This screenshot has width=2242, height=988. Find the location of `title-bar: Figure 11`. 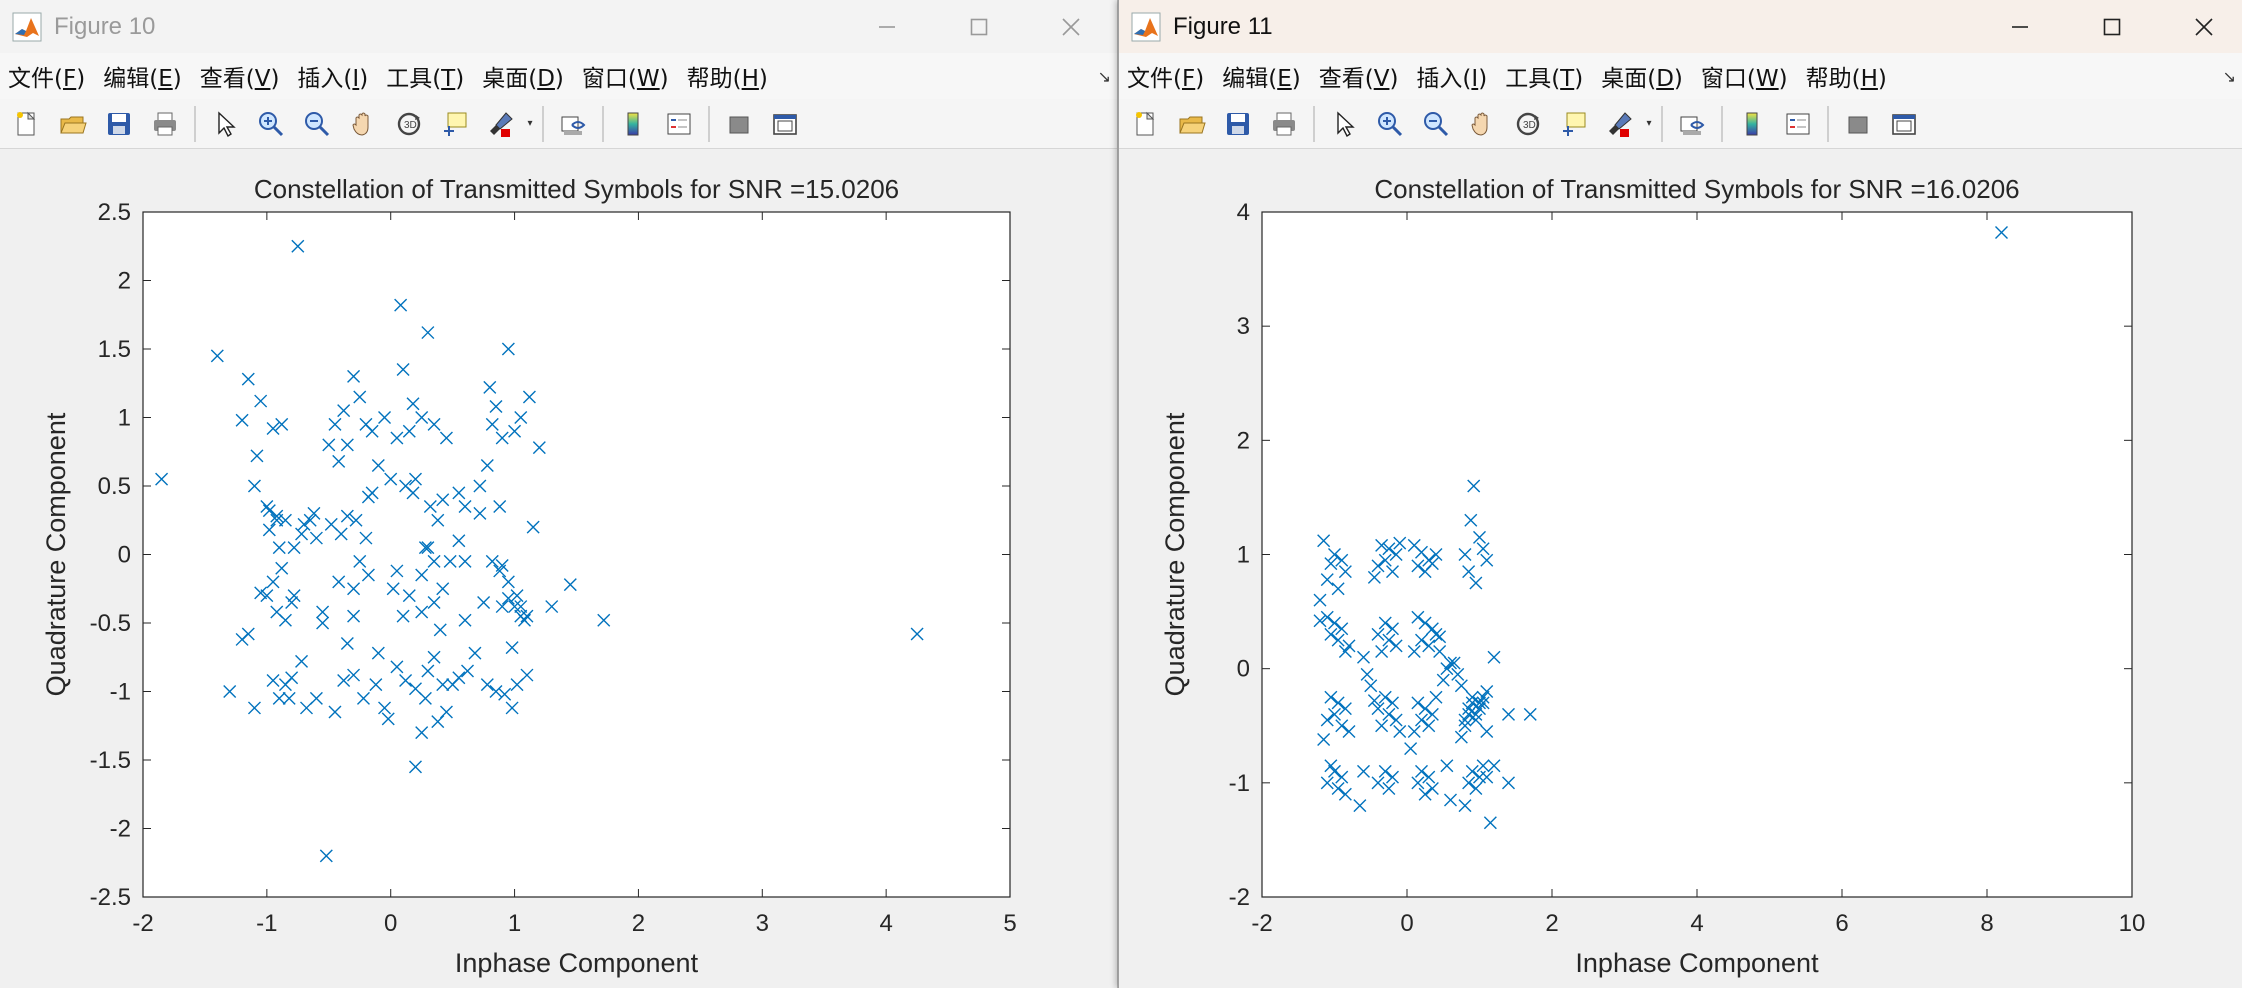

title-bar: Figure 11 is located at coordinates (1680, 26).